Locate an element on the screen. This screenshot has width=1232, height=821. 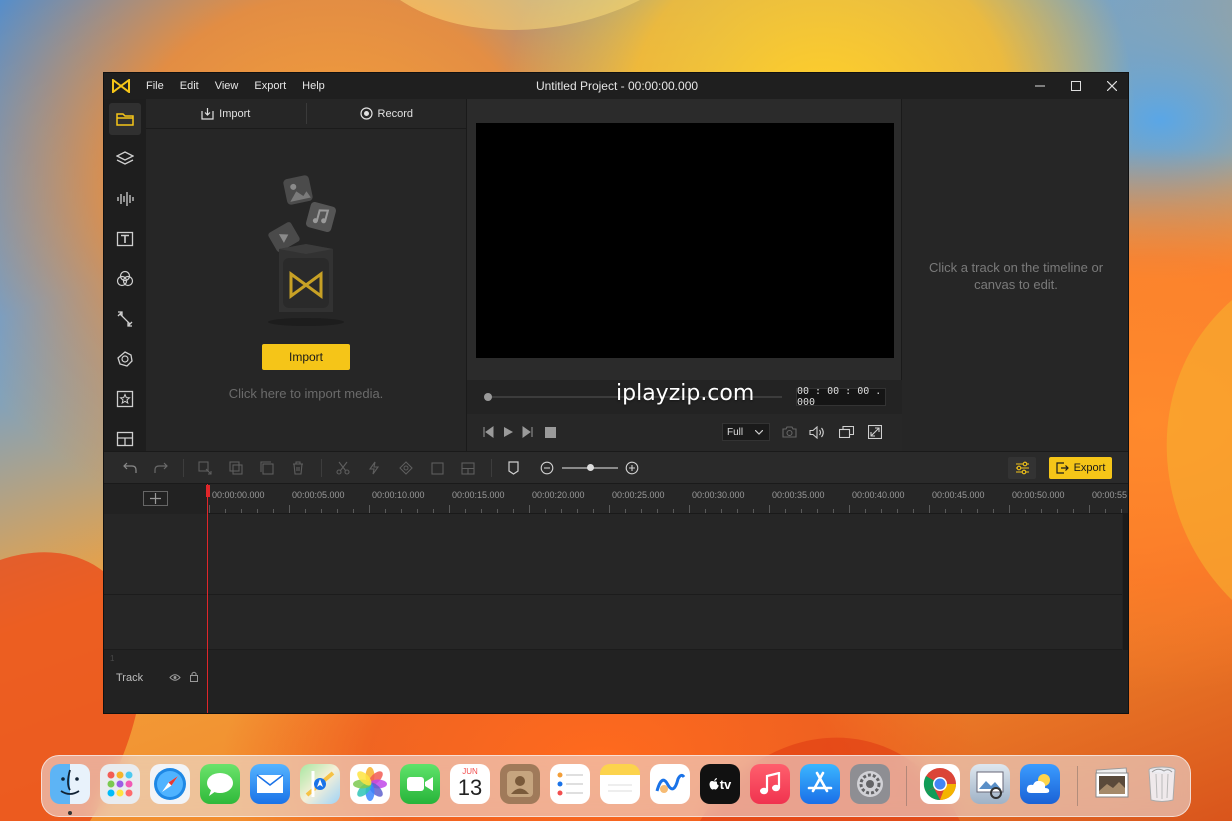
prev-frame-button is located at coordinates (488, 432).